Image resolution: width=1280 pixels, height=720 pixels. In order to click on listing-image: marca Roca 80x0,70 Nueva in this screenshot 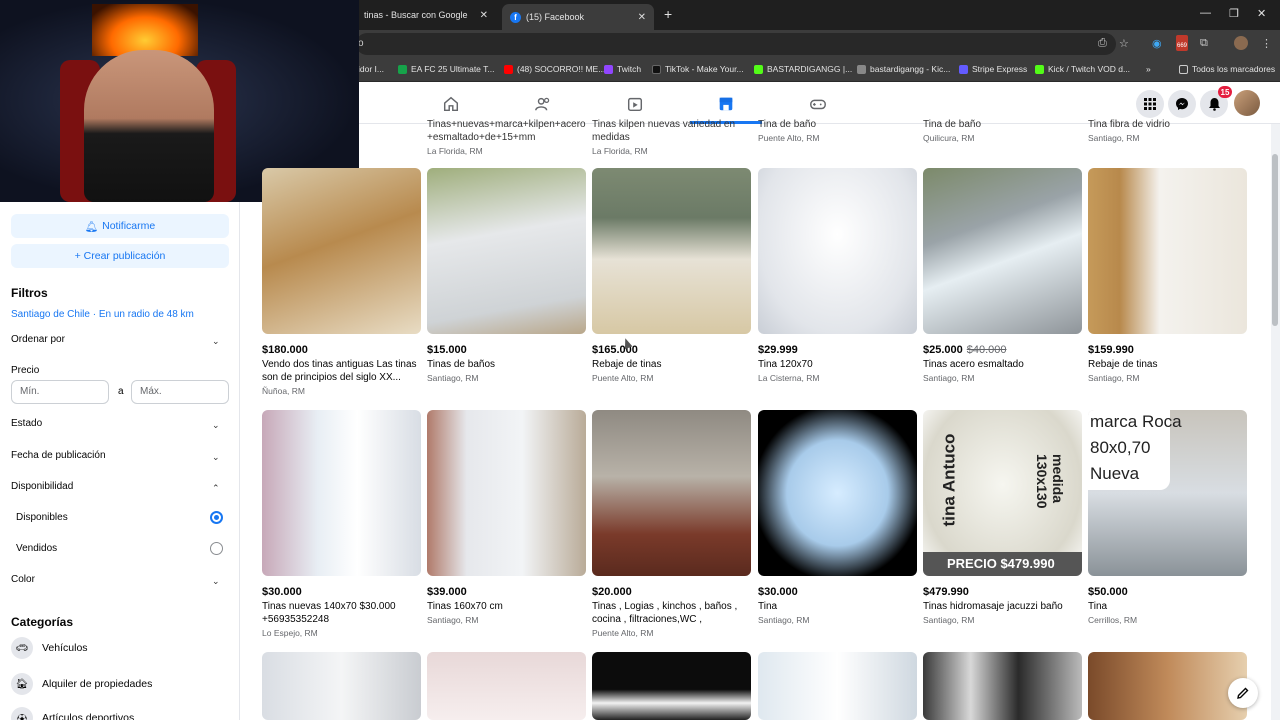, I will do `click(1167, 493)`.